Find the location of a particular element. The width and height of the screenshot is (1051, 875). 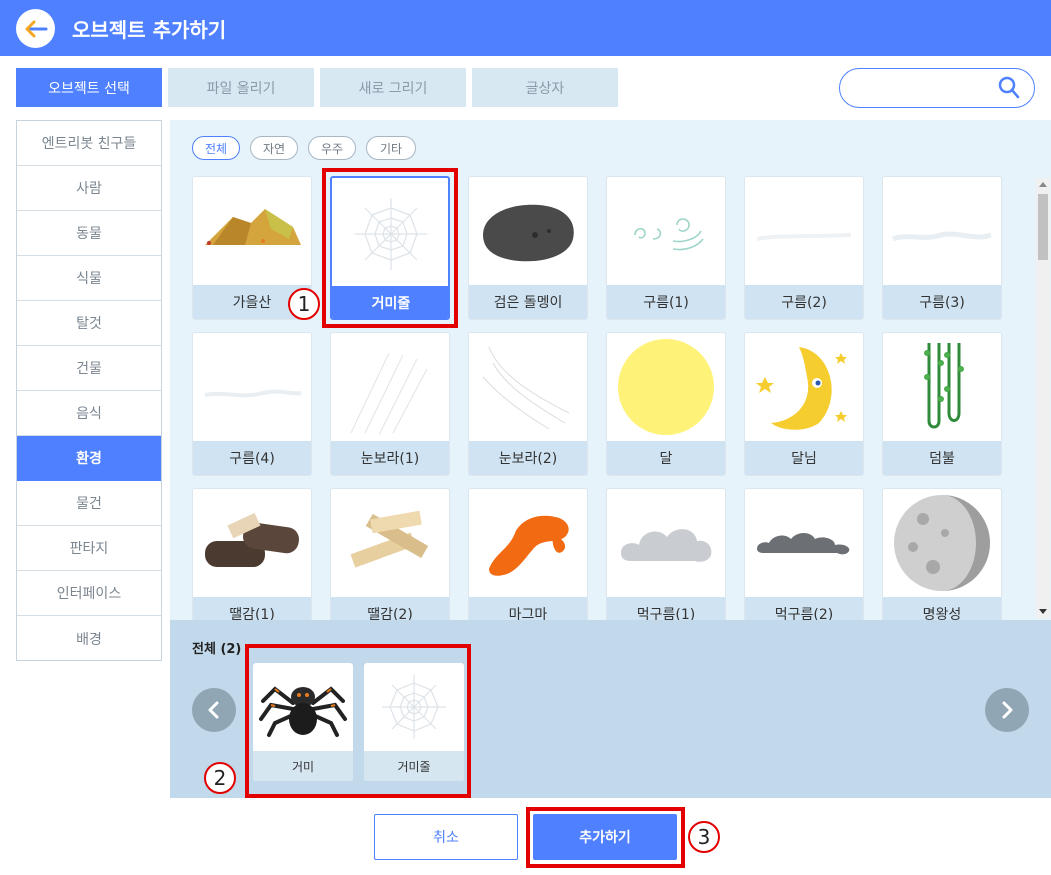

object-card: 먹구름(1) is located at coordinates (666, 554).